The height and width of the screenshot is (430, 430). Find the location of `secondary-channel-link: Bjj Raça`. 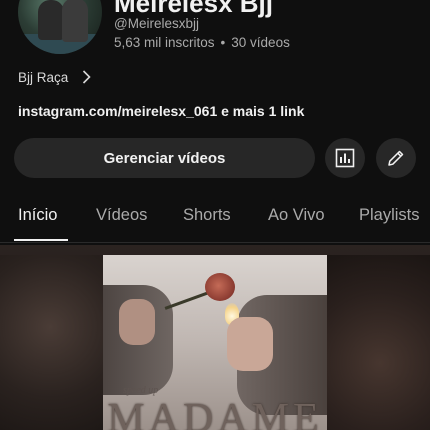

secondary-channel-link: Bjj Raça is located at coordinates (54, 77).